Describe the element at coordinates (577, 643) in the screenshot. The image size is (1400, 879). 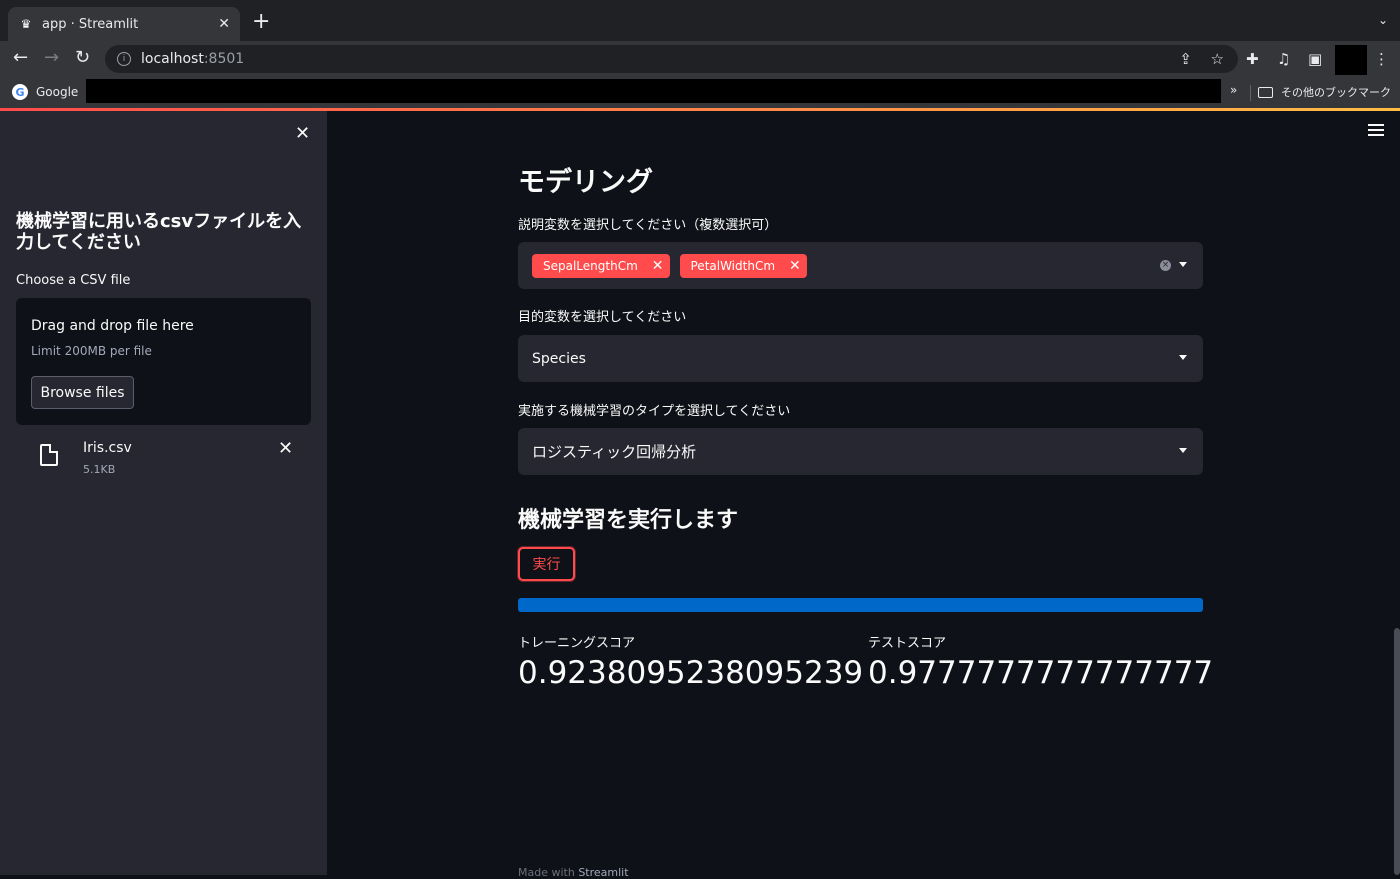
I see `training-score-label: トレーニングスコア` at that location.